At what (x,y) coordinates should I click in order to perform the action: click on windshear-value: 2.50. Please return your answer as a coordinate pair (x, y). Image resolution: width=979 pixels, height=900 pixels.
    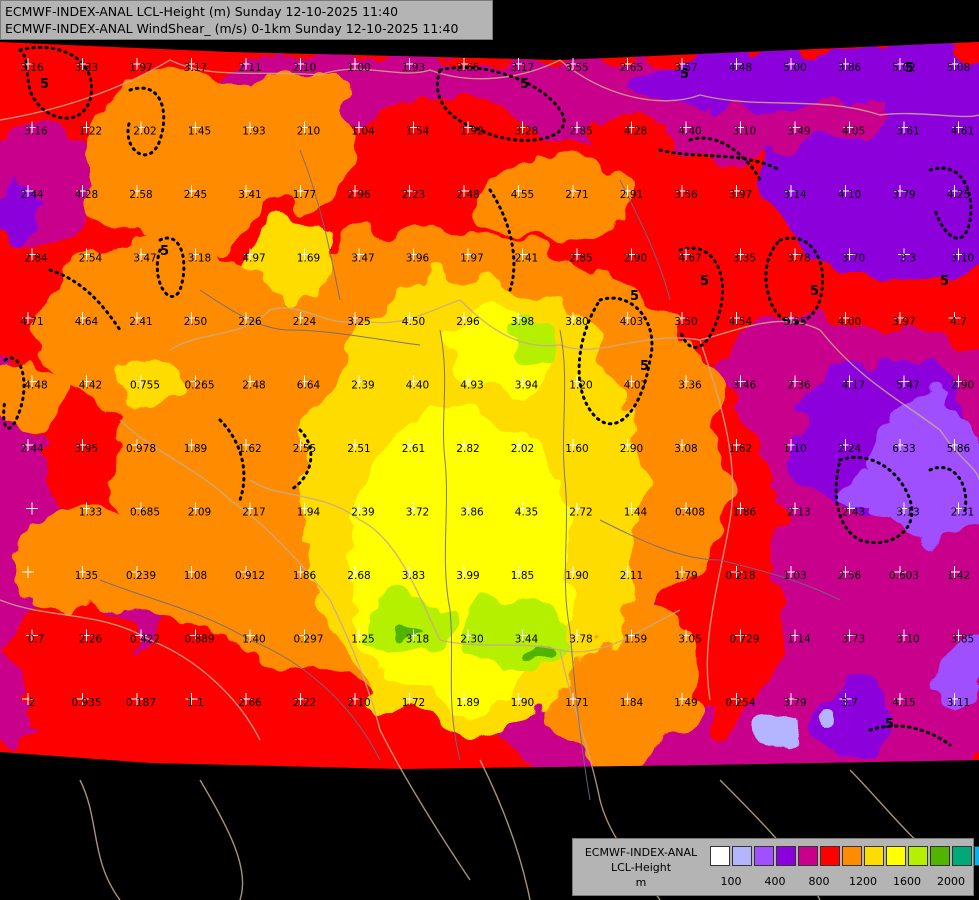
    Looking at the image, I should click on (195, 322).